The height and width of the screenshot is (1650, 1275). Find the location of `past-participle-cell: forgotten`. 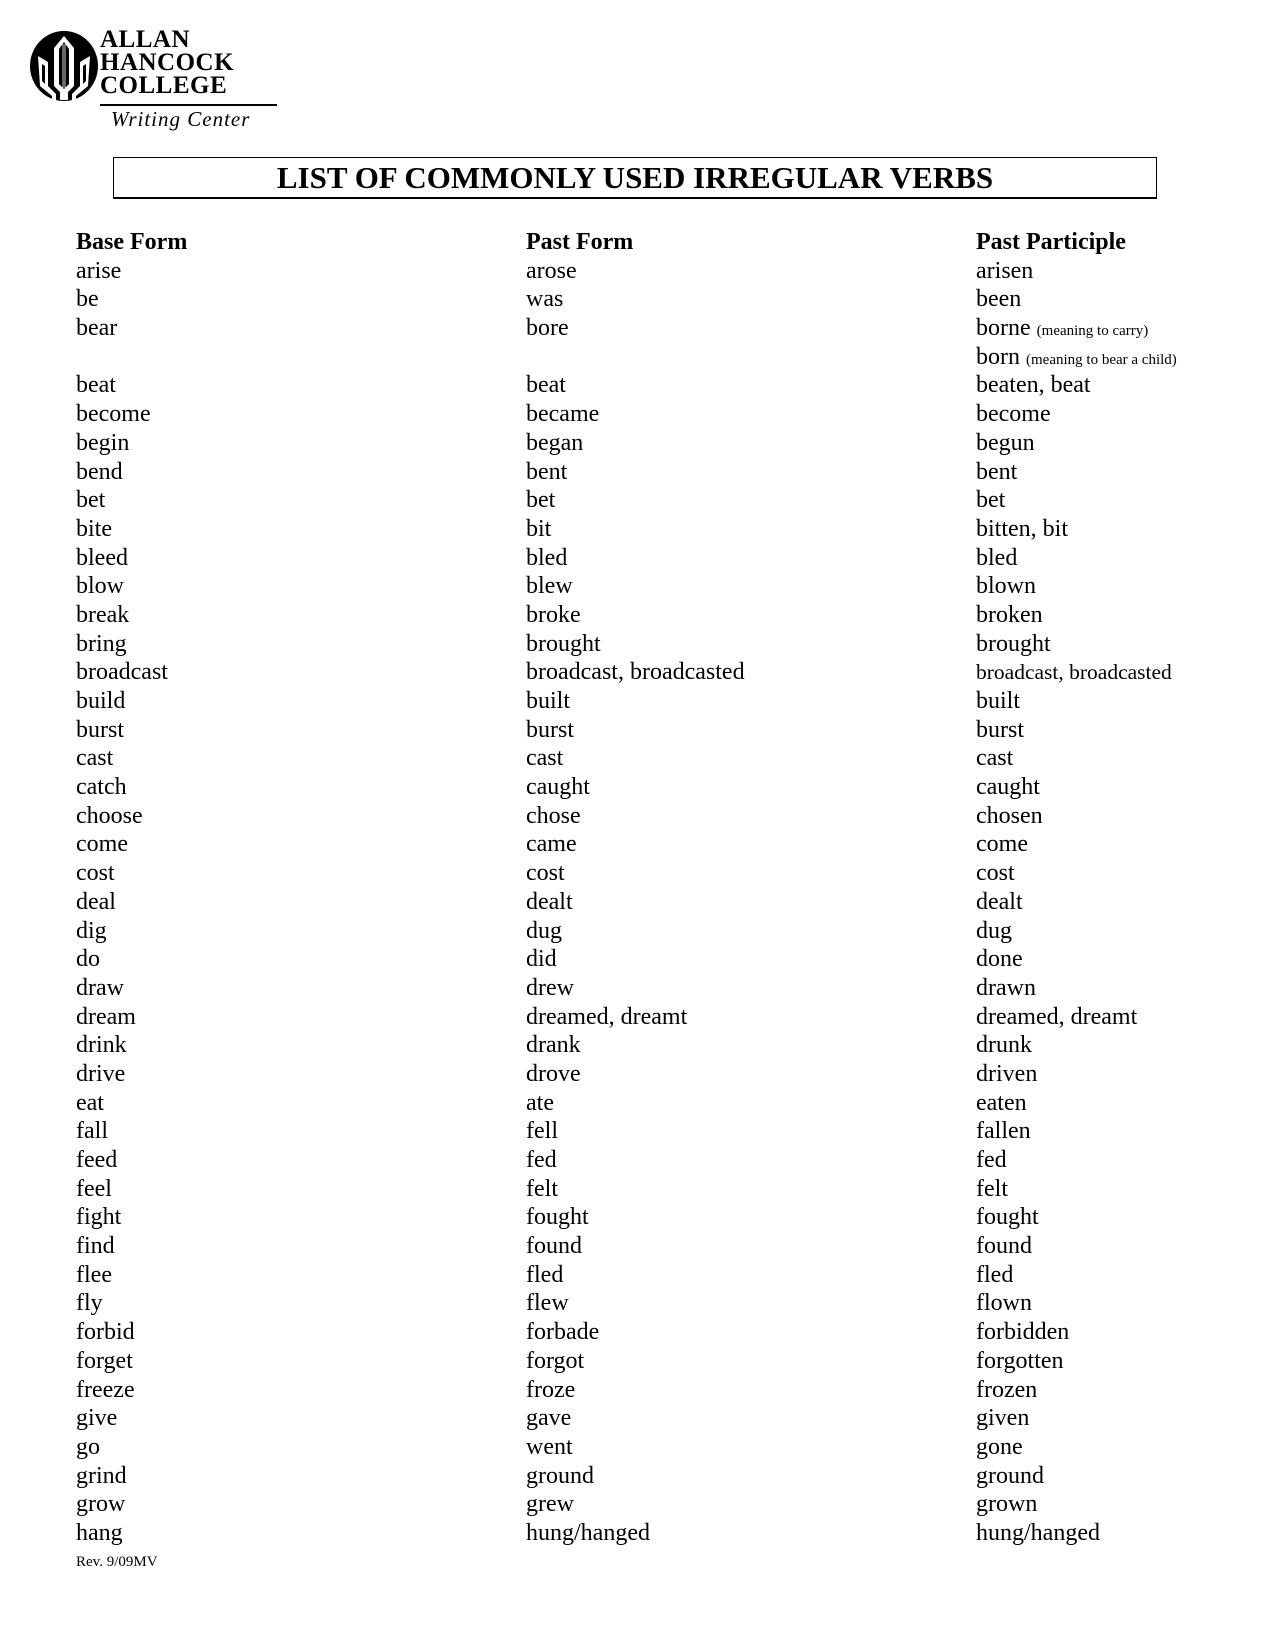

past-participle-cell: forgotten is located at coordinates (1076, 1361).